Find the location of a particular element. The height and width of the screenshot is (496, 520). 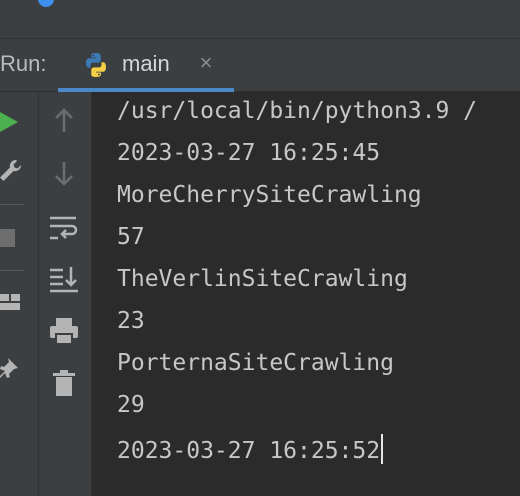

run-label: Run: is located at coordinates (23, 63).